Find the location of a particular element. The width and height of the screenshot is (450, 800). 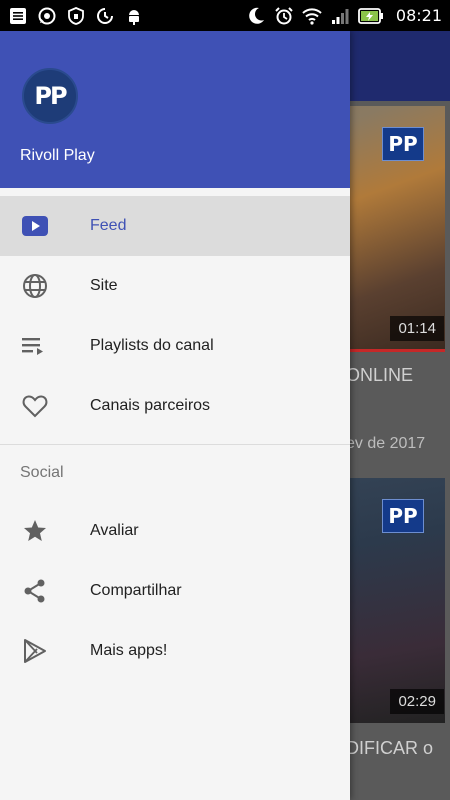

signal-icon is located at coordinates (340, 16).